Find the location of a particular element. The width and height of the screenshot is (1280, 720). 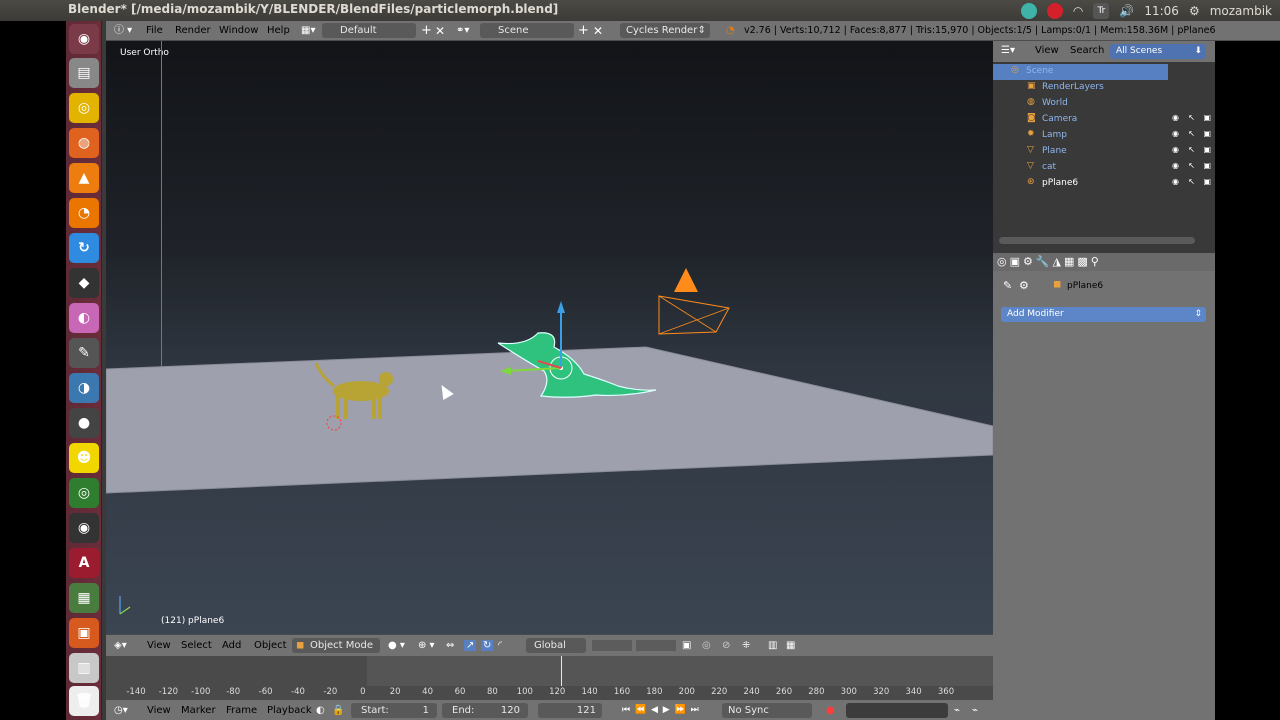

obs-icon: ◉ is located at coordinates (84, 528).